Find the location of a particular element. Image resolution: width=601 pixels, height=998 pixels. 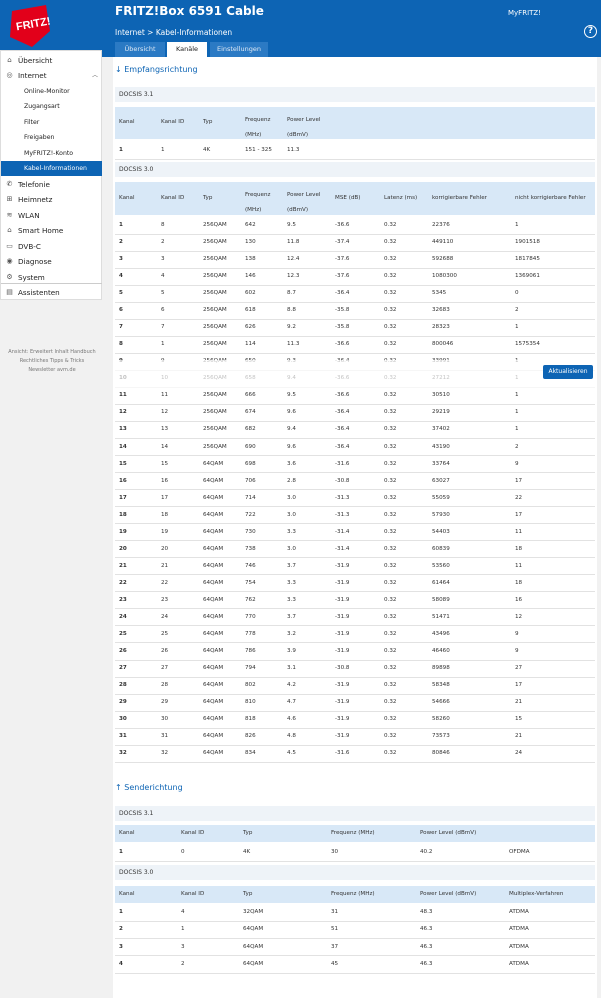

sidebar-item-diagnose: ◉ Diagnose is located at coordinates (51, 261).